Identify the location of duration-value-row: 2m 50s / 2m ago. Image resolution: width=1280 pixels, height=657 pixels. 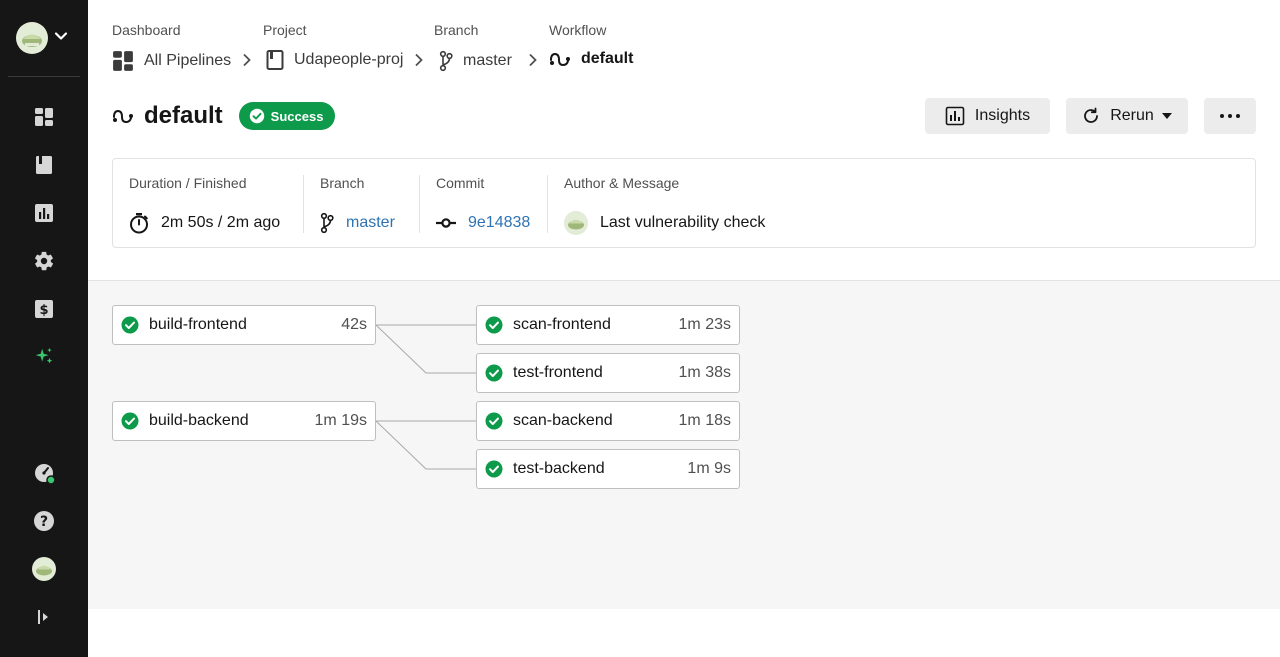
(204, 223).